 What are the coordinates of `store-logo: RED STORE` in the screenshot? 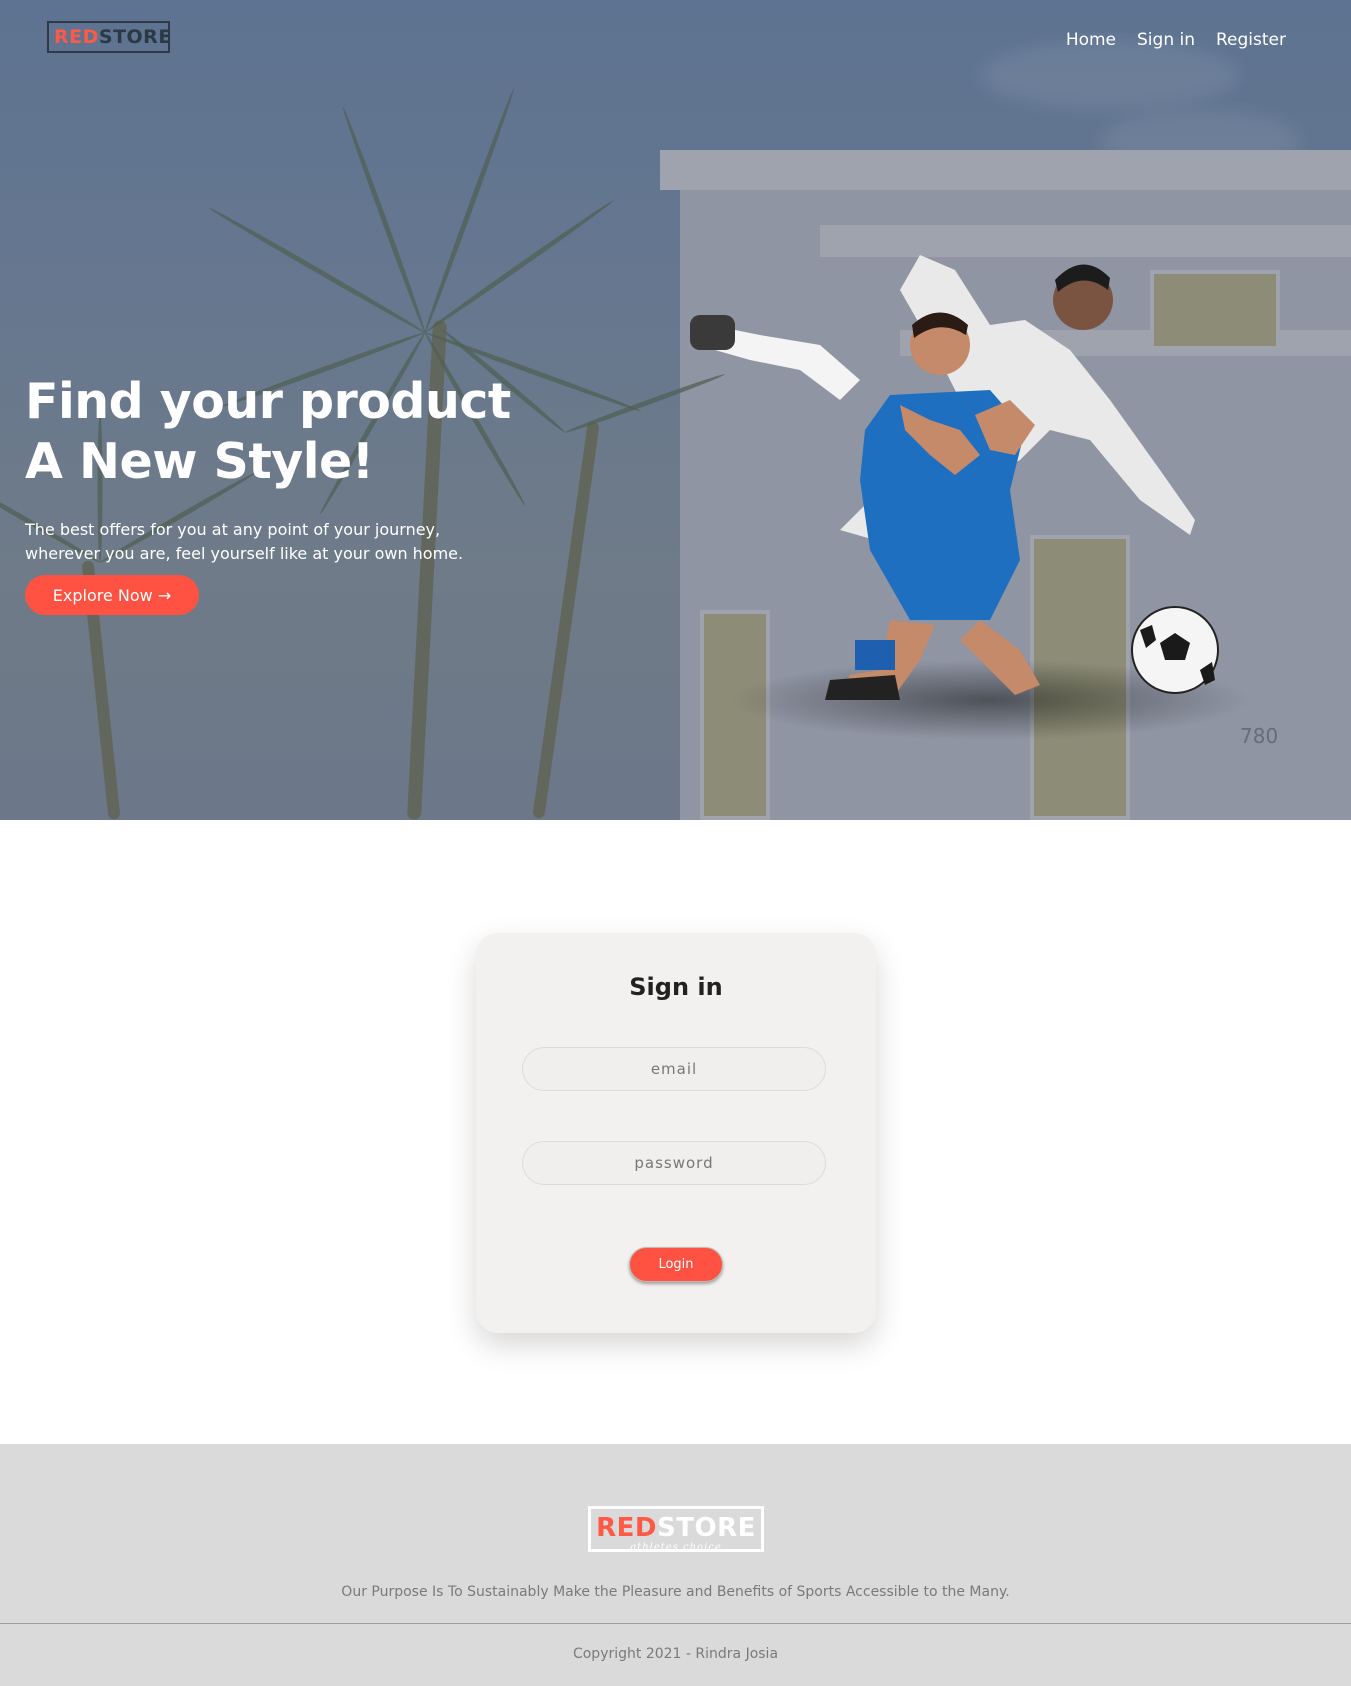 It's located at (109, 37).